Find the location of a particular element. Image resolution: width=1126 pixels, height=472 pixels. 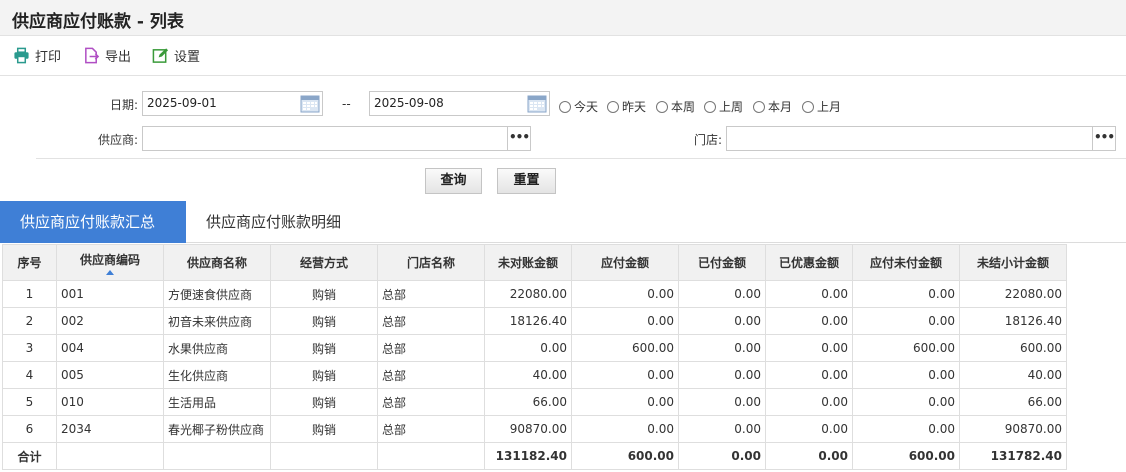

radio-label: 本月 is located at coordinates (780, 107).